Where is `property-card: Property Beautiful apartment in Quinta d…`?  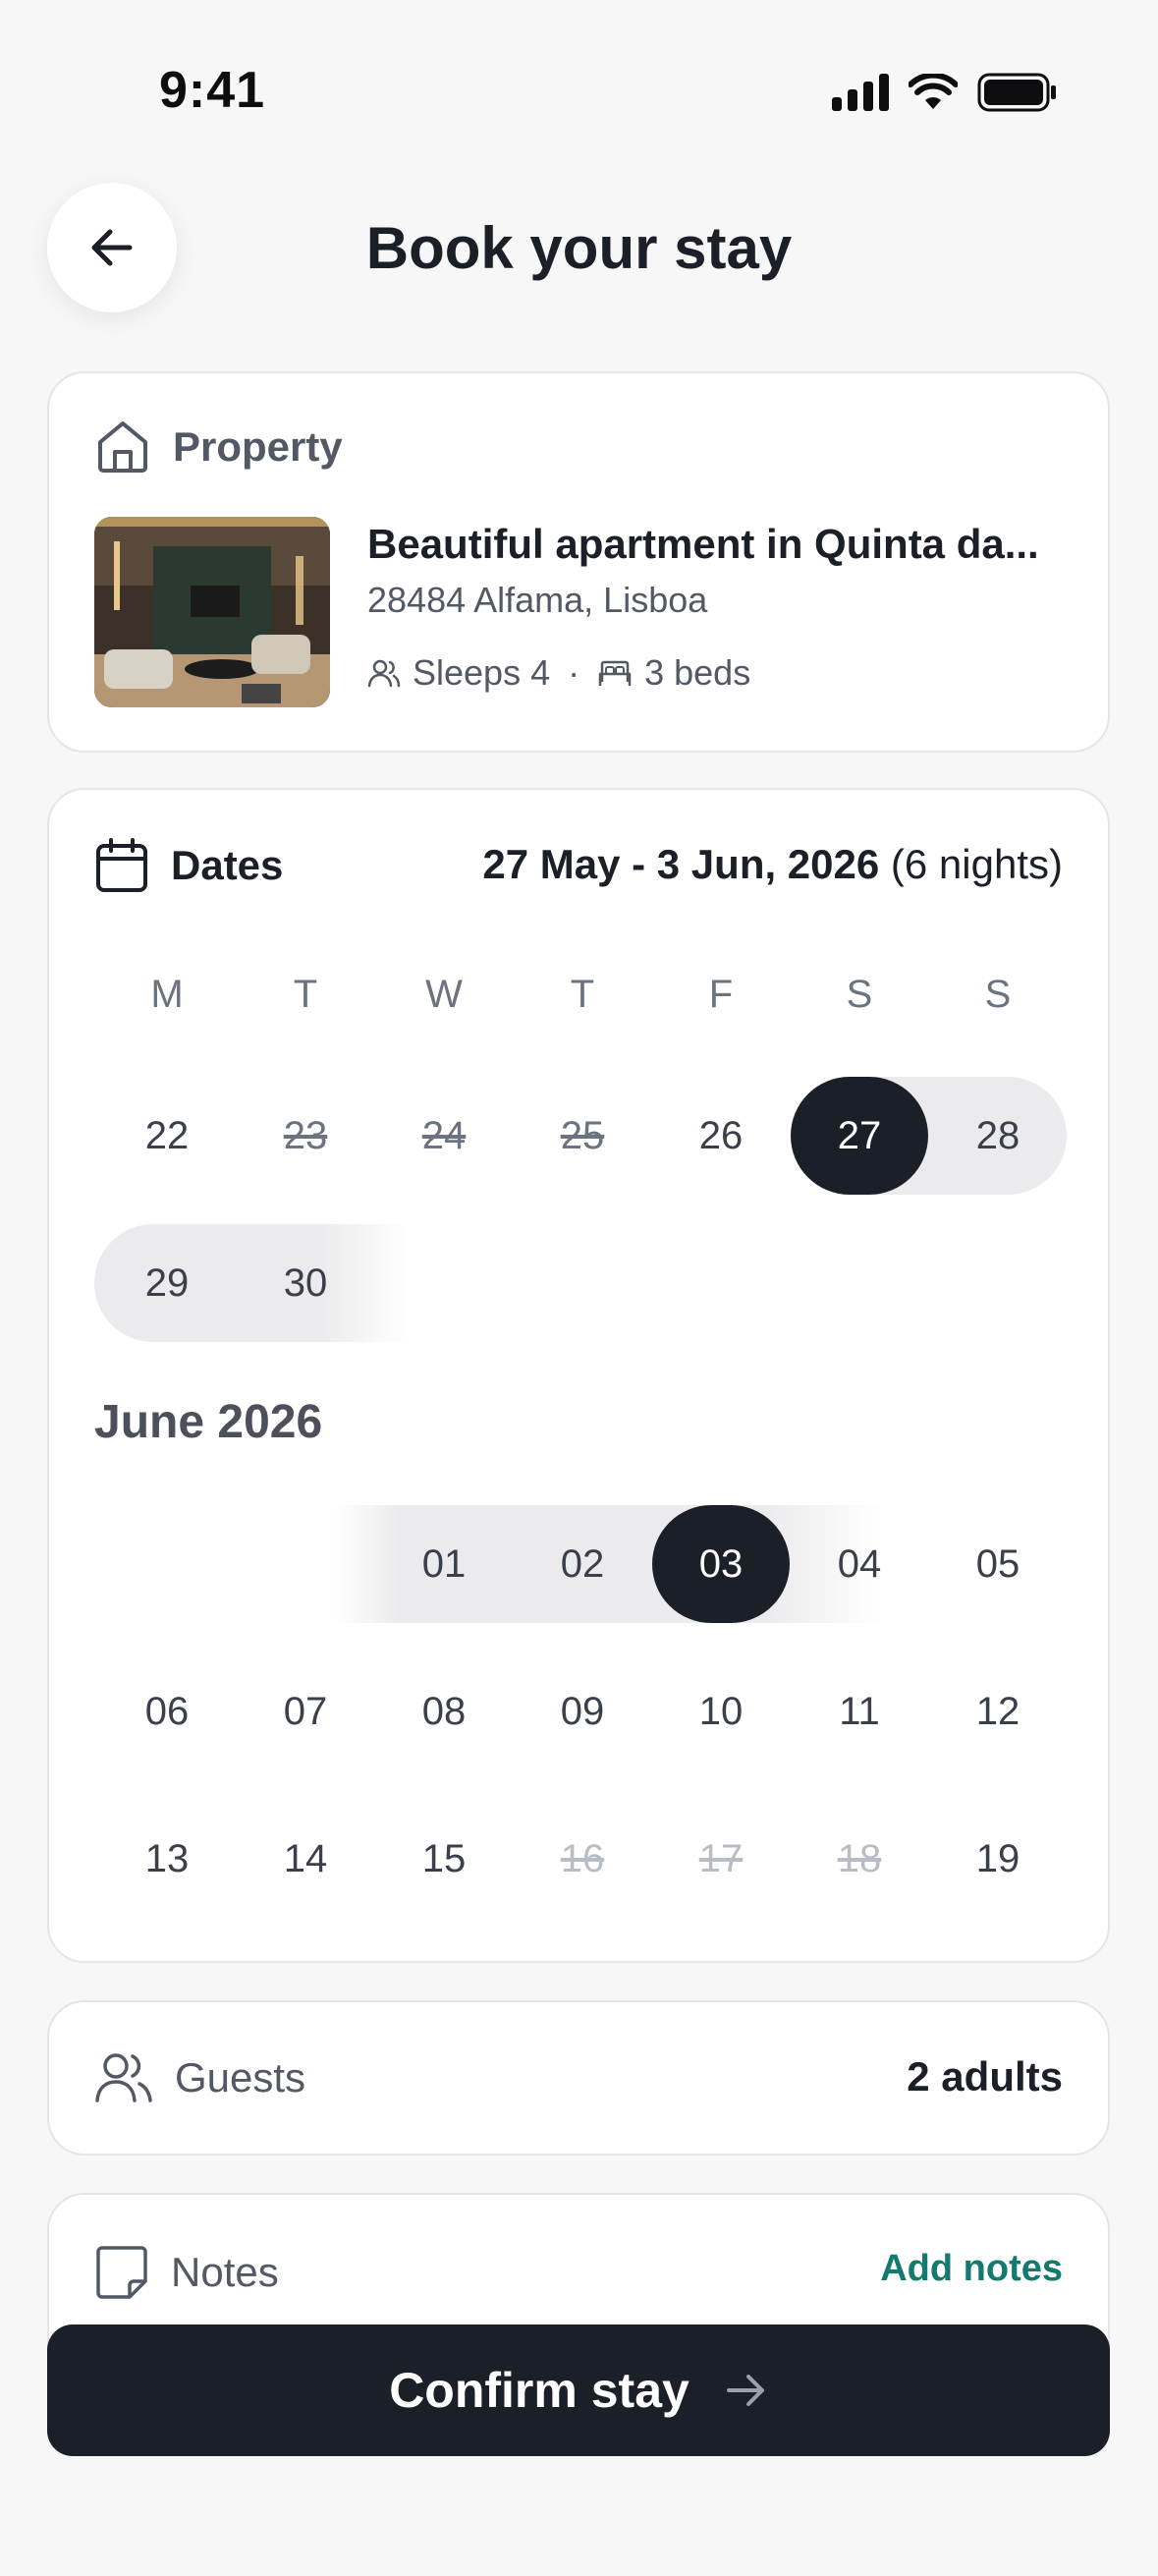
property-card: Property Beautiful apartment in Quinta d… is located at coordinates (579, 562).